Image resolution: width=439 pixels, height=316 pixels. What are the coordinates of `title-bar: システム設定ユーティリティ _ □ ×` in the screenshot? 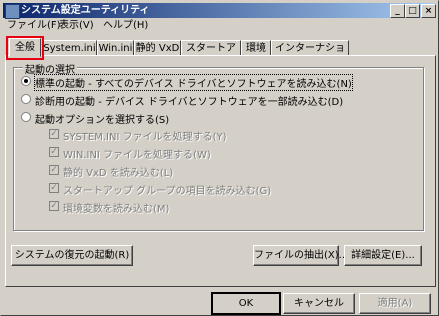 It's located at (219, 11).